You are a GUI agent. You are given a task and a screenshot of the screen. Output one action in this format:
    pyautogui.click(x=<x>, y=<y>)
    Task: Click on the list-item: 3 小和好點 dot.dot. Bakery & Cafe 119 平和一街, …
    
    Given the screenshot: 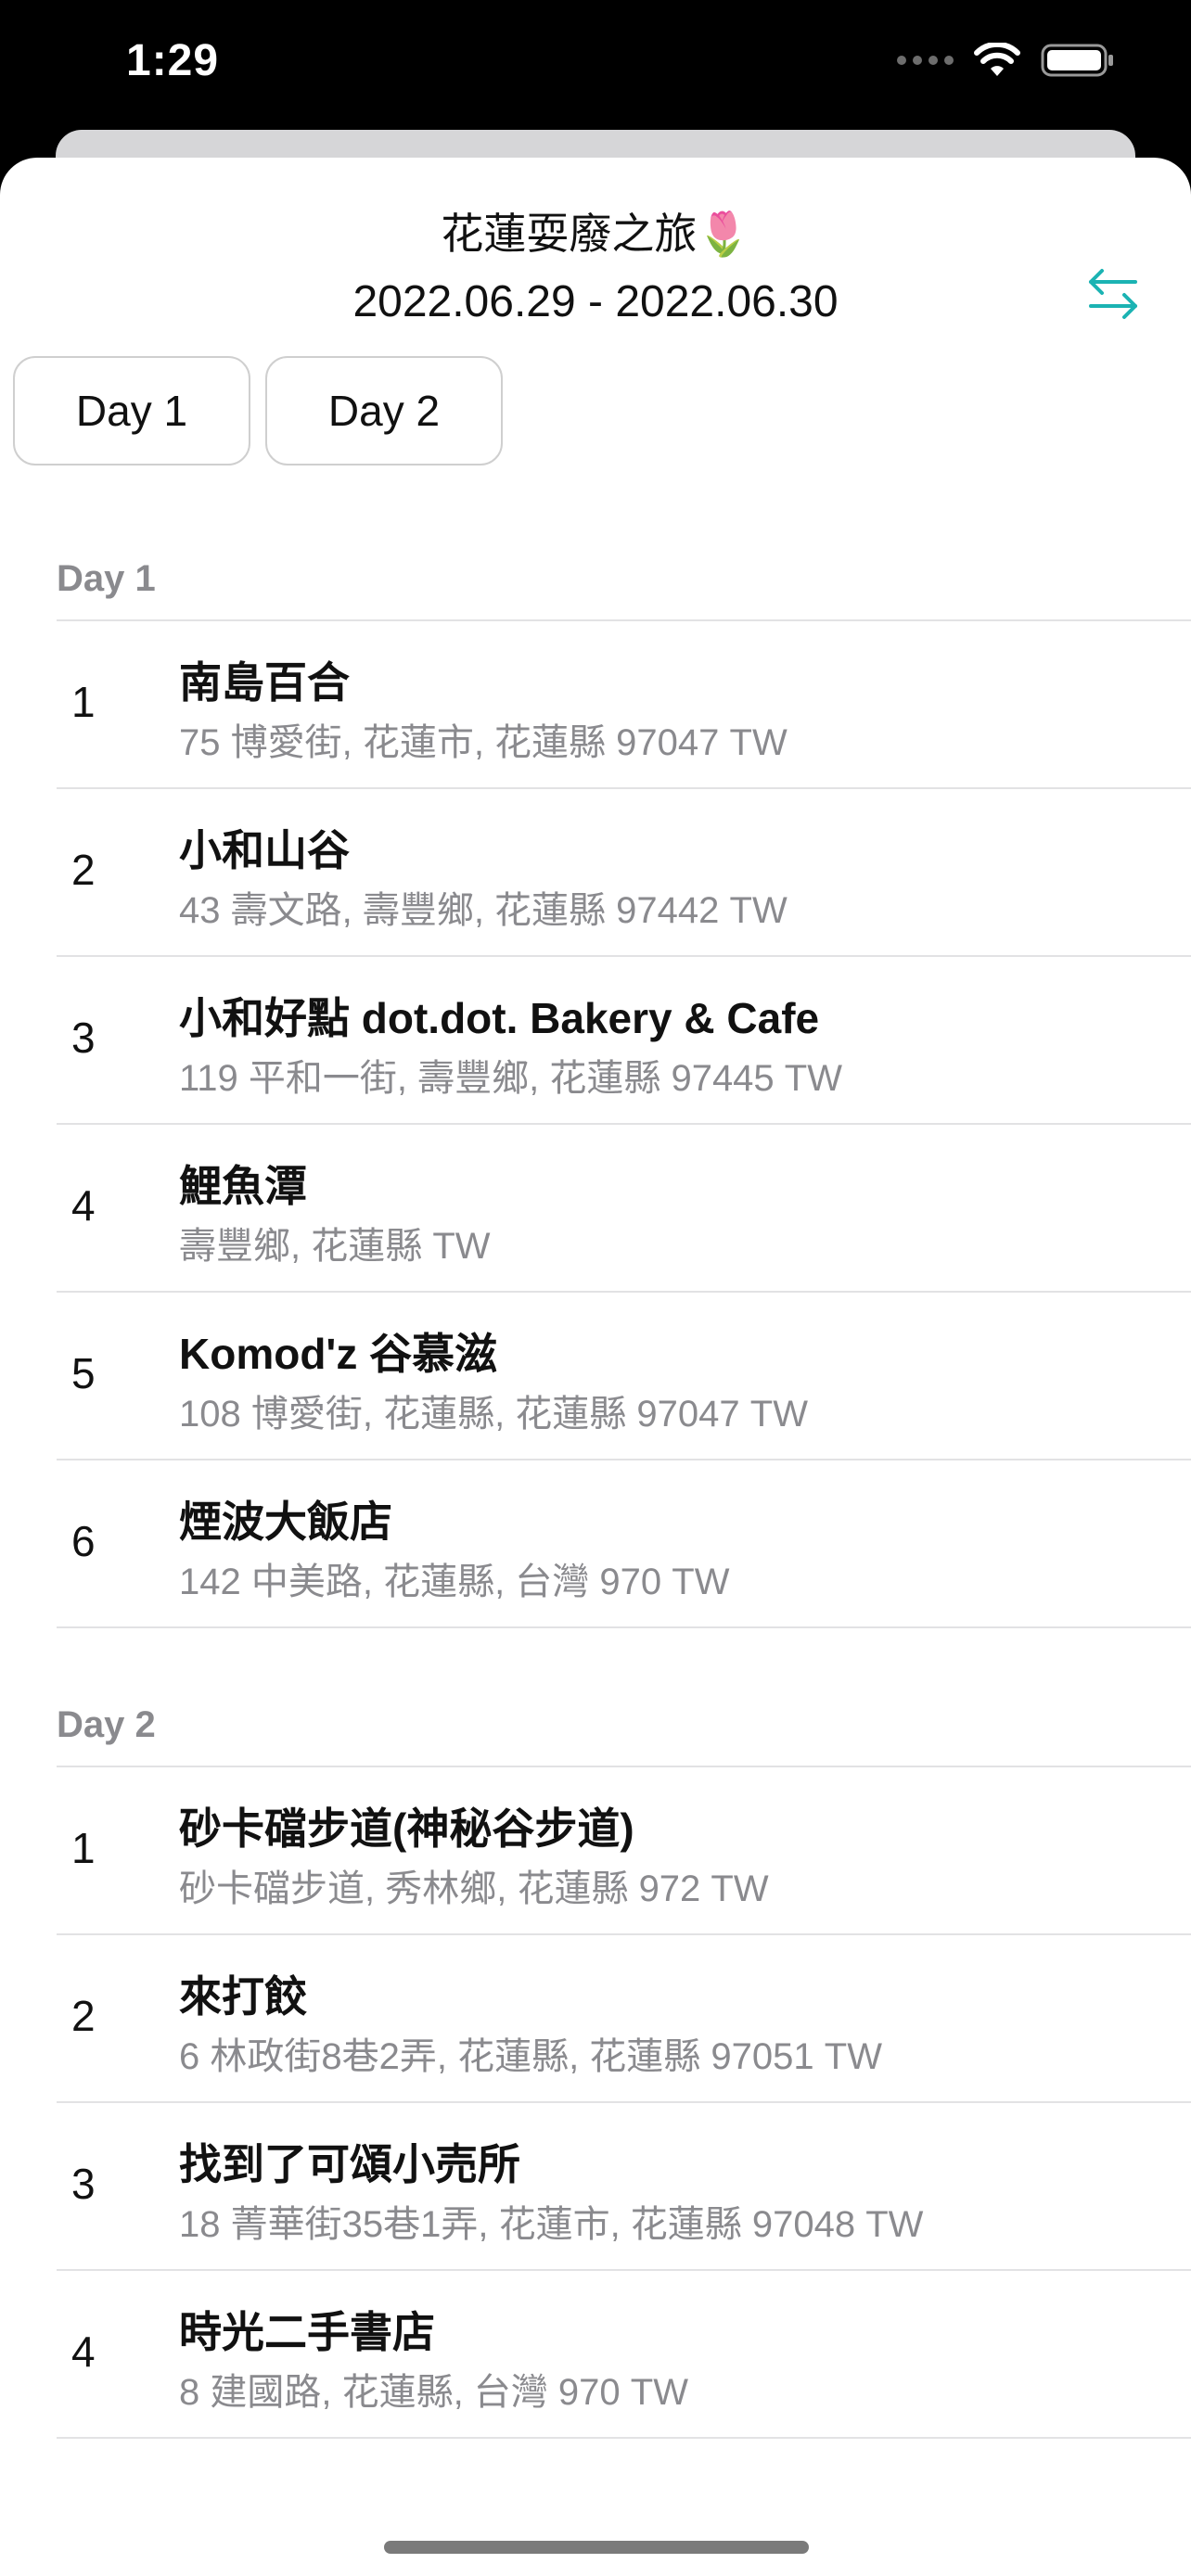 What is the action you would take?
    pyautogui.click(x=595, y=1041)
    